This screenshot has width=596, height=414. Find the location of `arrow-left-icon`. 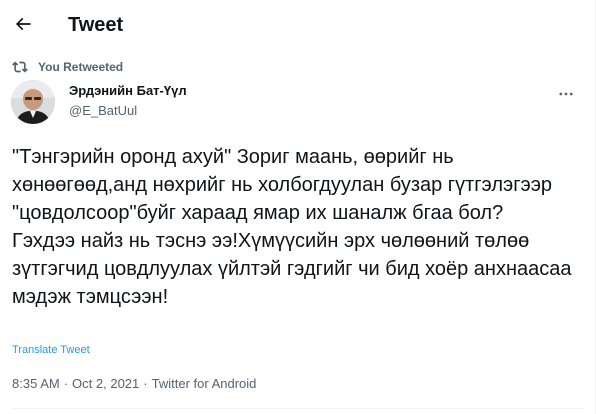

arrow-left-icon is located at coordinates (23, 24).